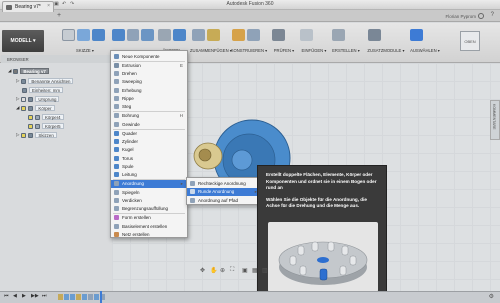 The width and height of the screenshot is (500, 303). What do you see at coordinates (149, 142) in the screenshot?
I see `menu-item-zylinder: Zylinder` at bounding box center [149, 142].